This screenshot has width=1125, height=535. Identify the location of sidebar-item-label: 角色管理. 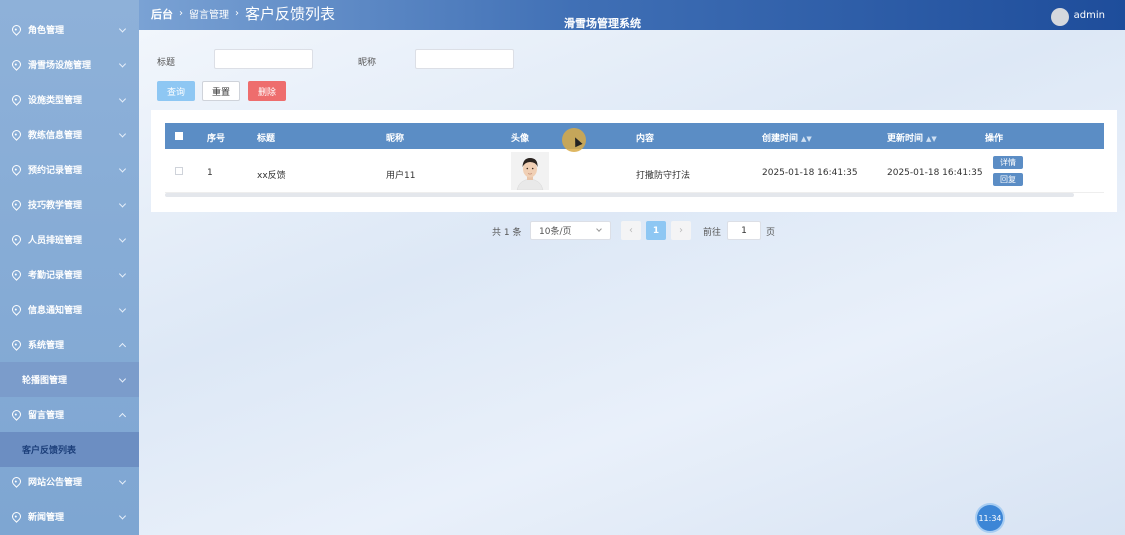
(46, 31).